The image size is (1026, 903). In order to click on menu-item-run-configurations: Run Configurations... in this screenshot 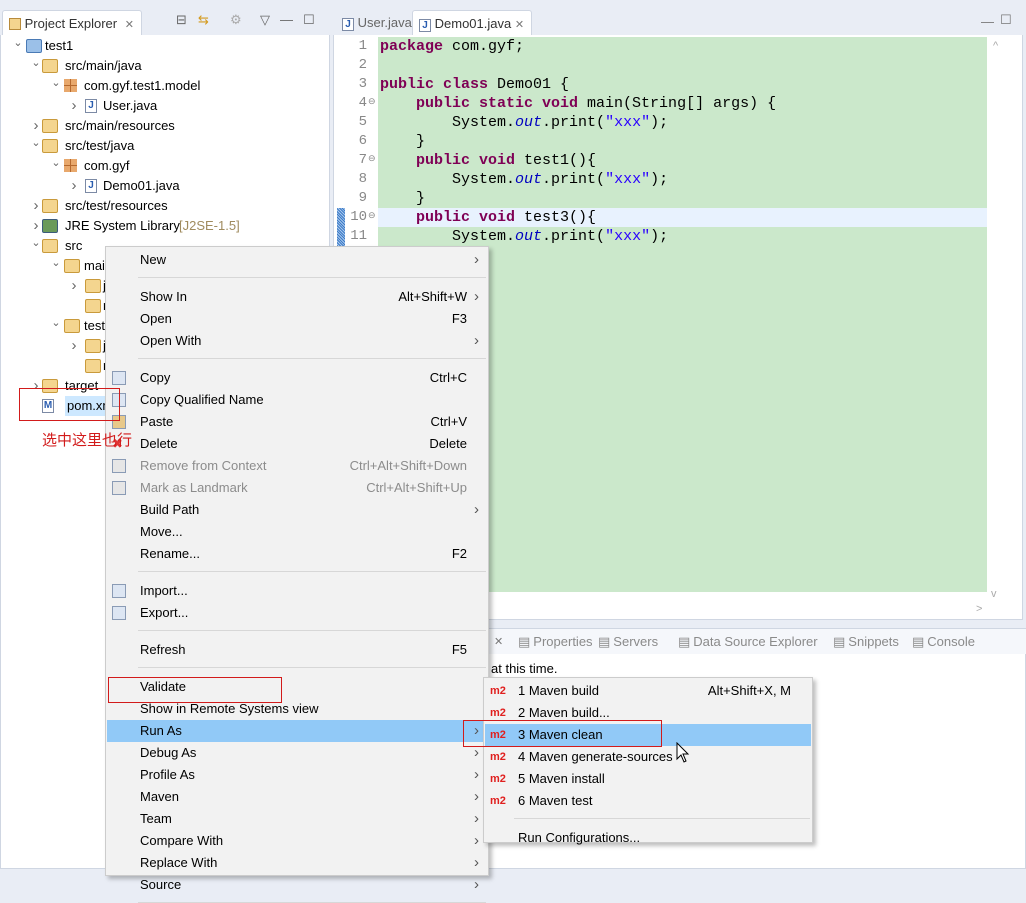, I will do `click(648, 838)`.